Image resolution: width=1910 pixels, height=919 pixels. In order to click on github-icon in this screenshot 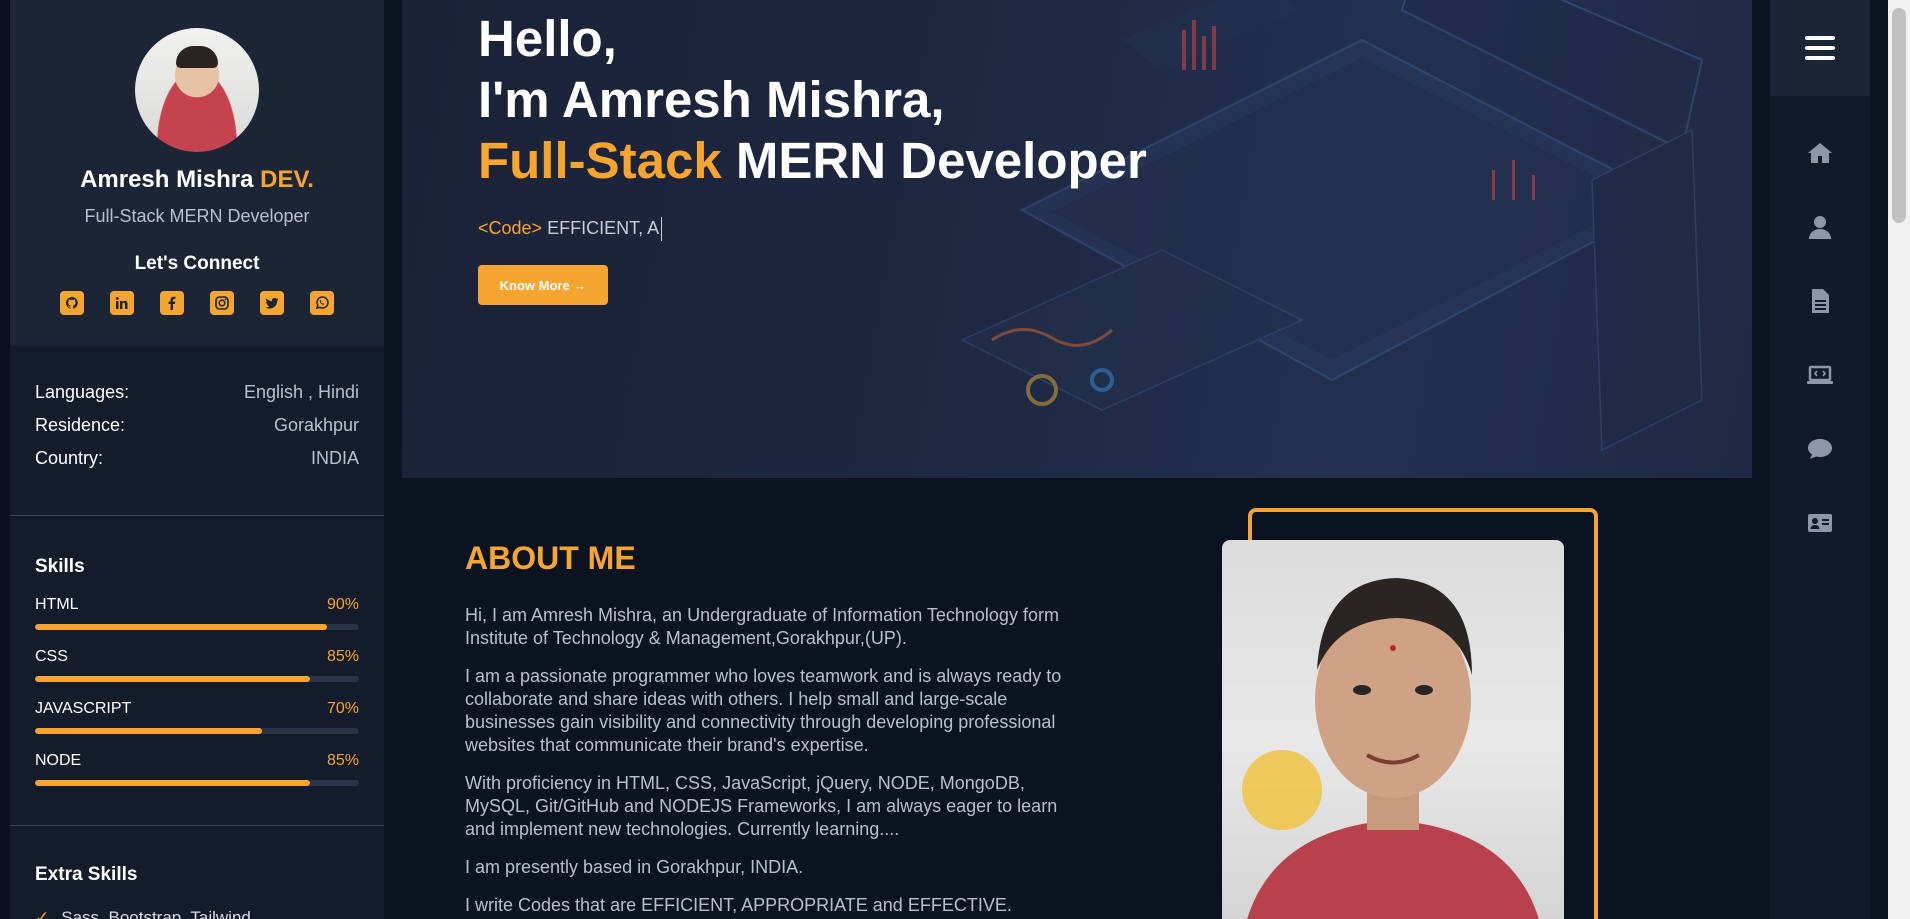, I will do `click(72, 303)`.